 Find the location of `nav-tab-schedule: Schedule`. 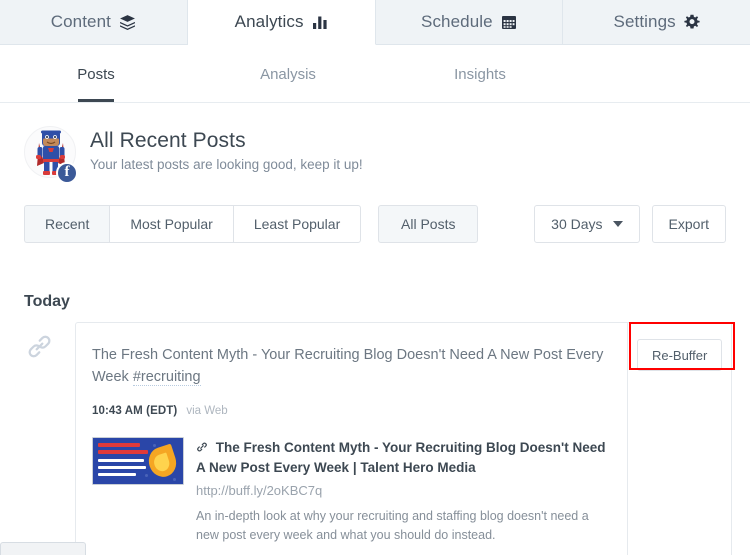

nav-tab-schedule: Schedule is located at coordinates (469, 22).